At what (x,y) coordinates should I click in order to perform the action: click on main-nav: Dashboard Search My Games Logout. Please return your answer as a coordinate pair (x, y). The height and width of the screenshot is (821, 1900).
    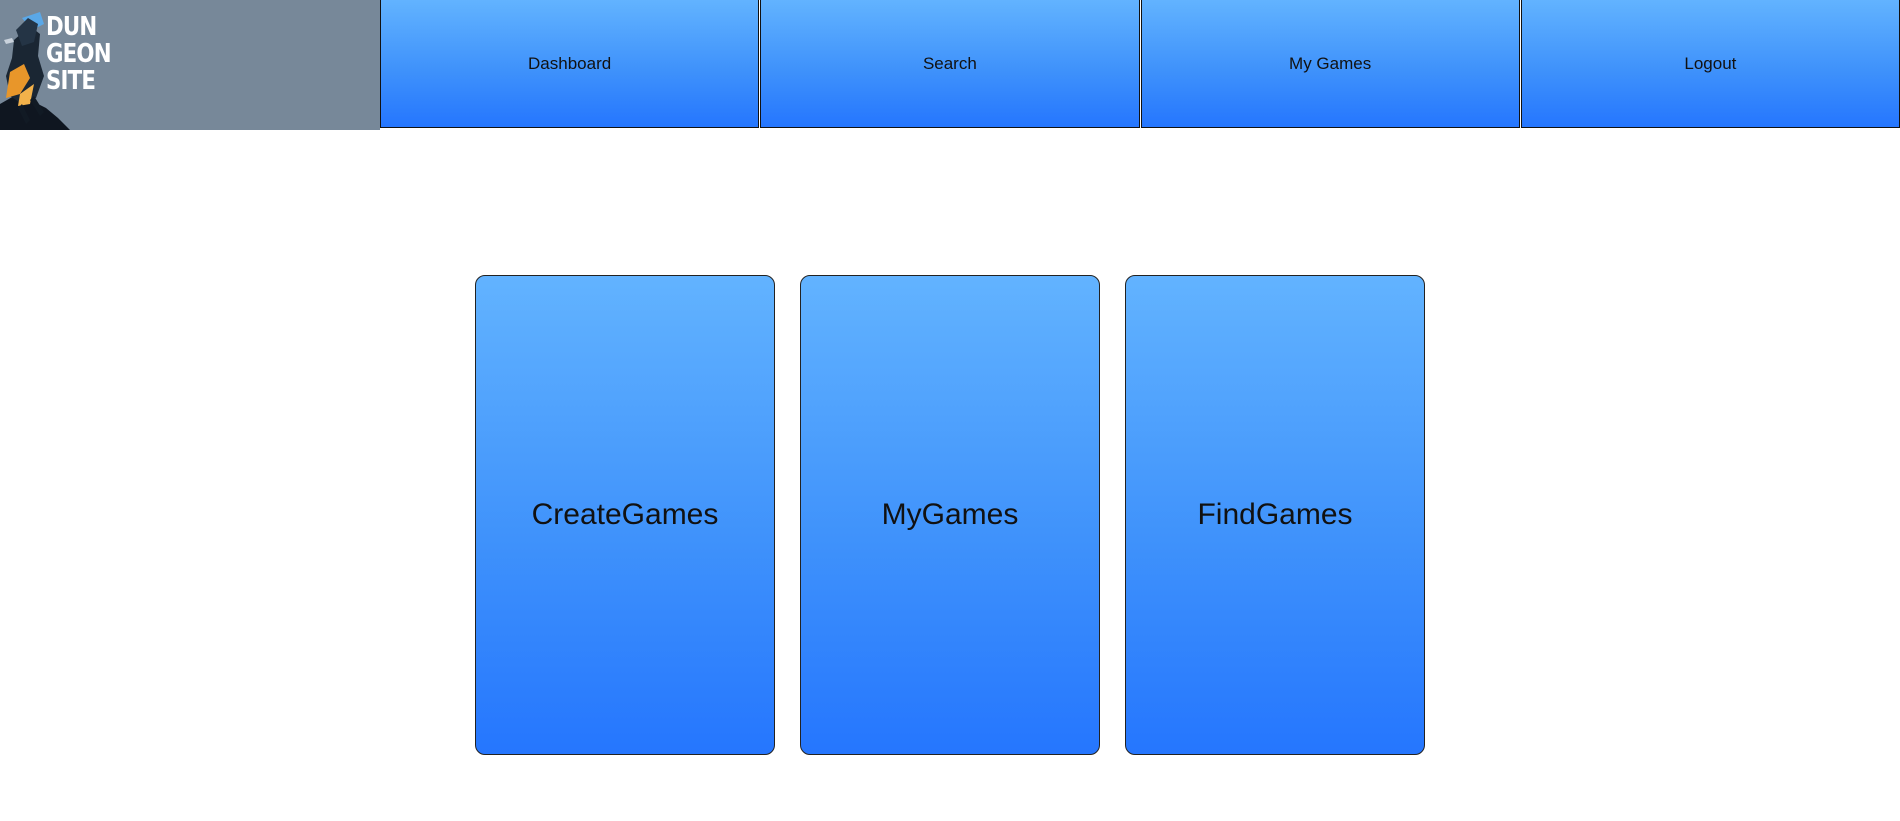
    Looking at the image, I should click on (1140, 65).